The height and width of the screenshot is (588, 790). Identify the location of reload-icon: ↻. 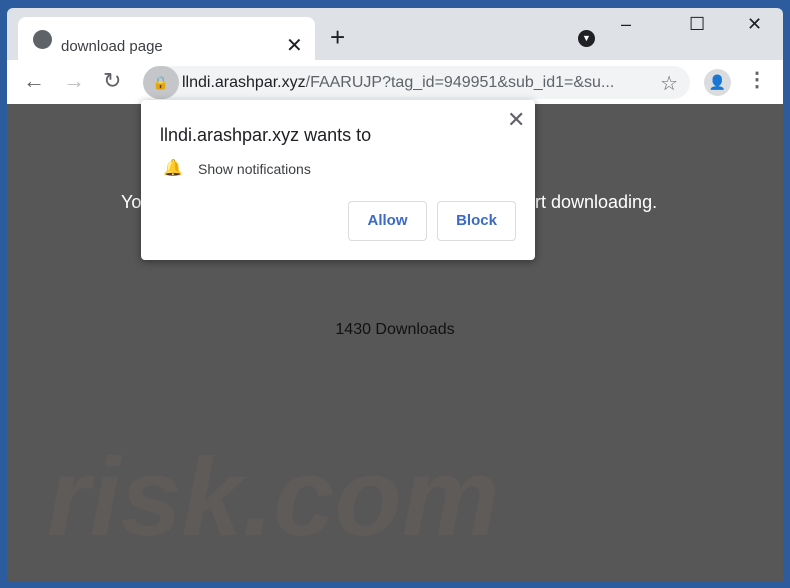
(112, 81).